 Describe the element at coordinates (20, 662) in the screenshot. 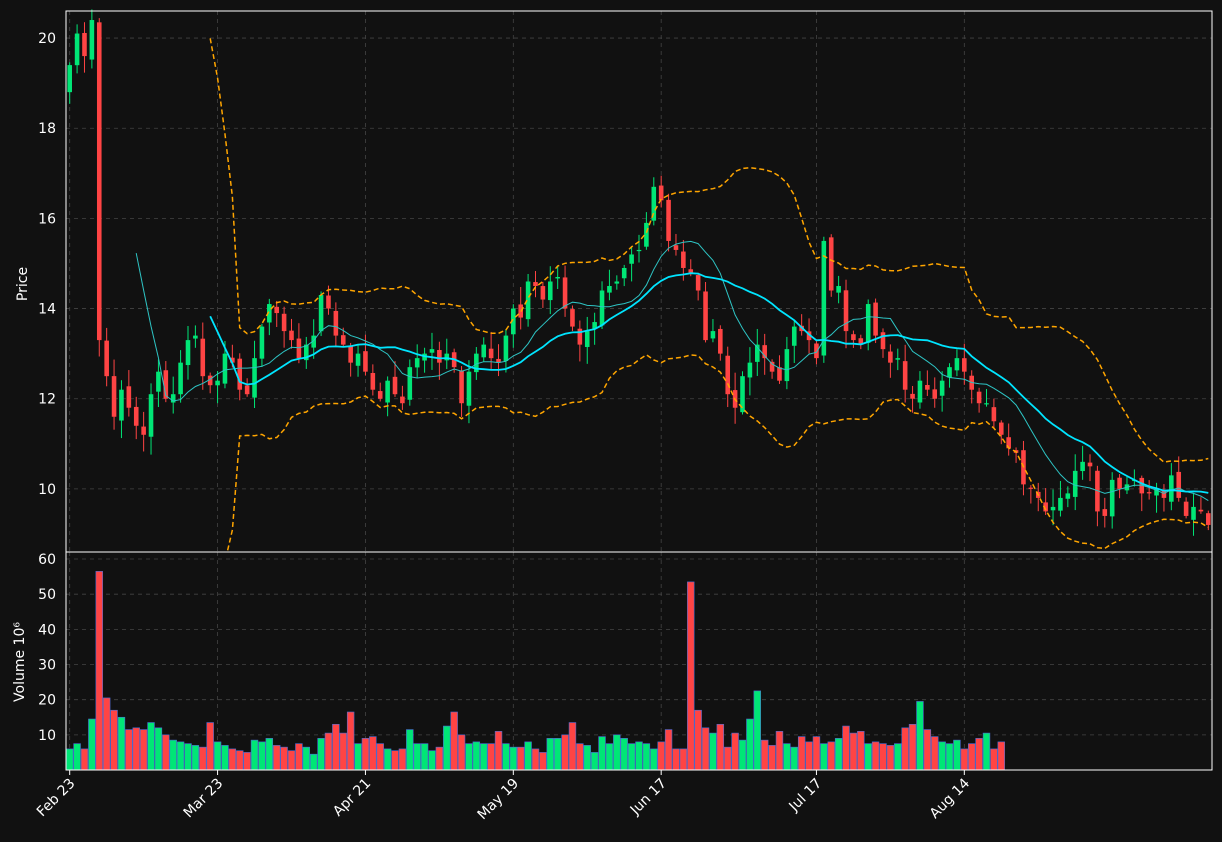

I see `volume-axis-label: Volume 10⁶` at that location.